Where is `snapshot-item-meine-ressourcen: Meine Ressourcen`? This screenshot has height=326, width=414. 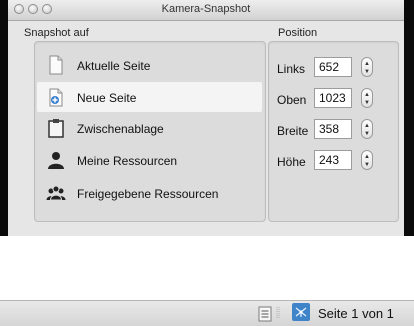 snapshot-item-meine-ressourcen: Meine Ressourcen is located at coordinates (149, 160).